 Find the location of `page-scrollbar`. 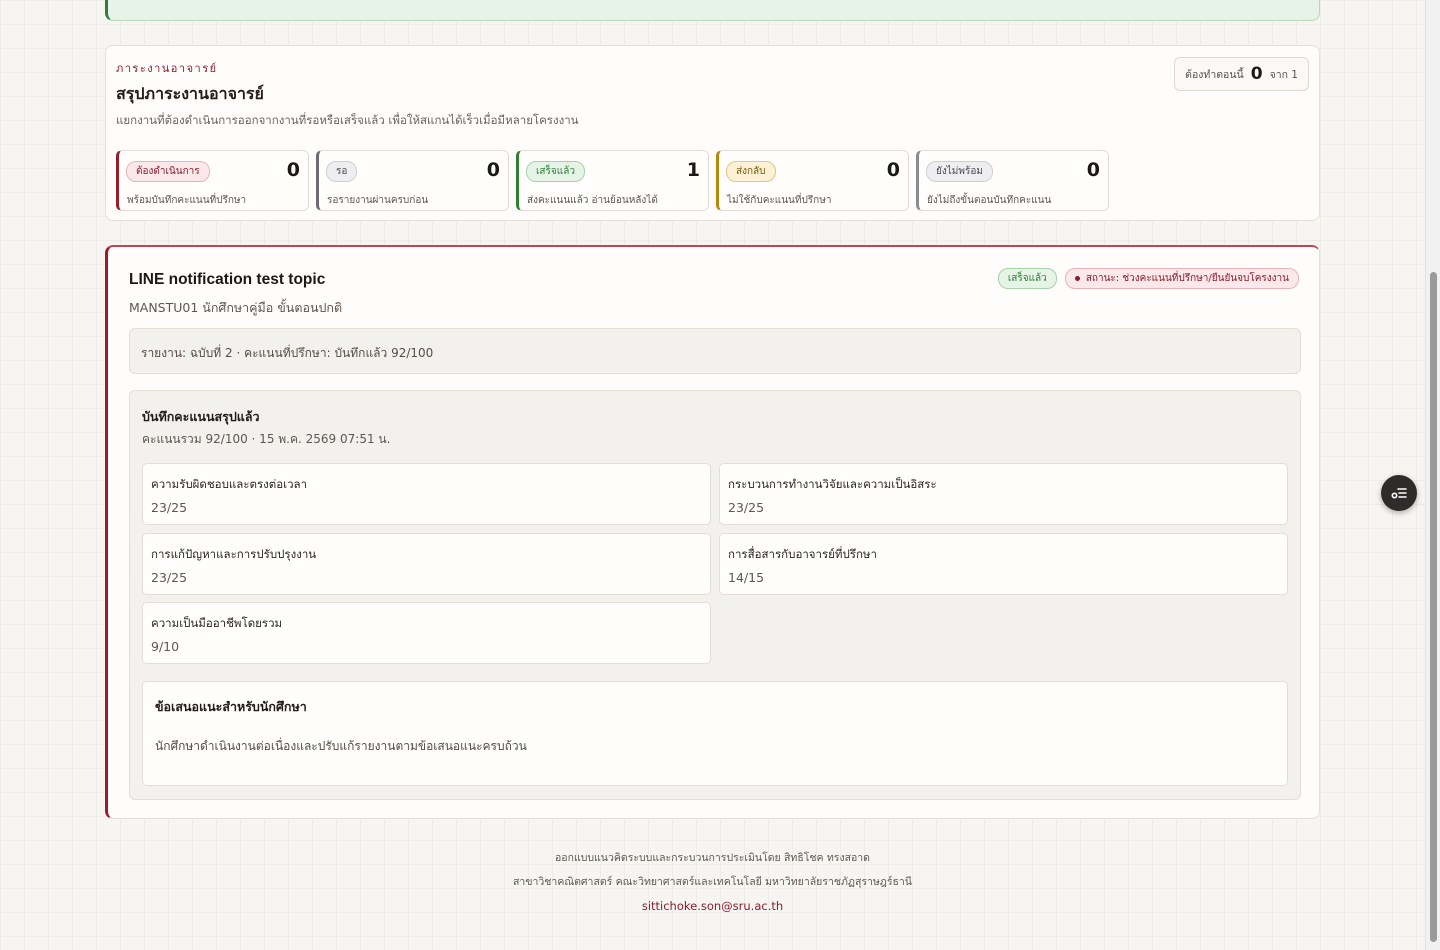

page-scrollbar is located at coordinates (1432, 475).